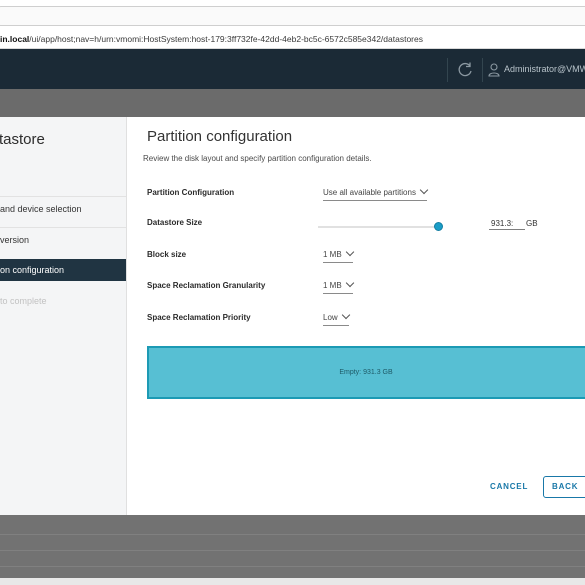 The width and height of the screenshot is (585, 585). What do you see at coordinates (366, 372) in the screenshot?
I see `partition-empty-label: Empty: 931.3 GB` at bounding box center [366, 372].